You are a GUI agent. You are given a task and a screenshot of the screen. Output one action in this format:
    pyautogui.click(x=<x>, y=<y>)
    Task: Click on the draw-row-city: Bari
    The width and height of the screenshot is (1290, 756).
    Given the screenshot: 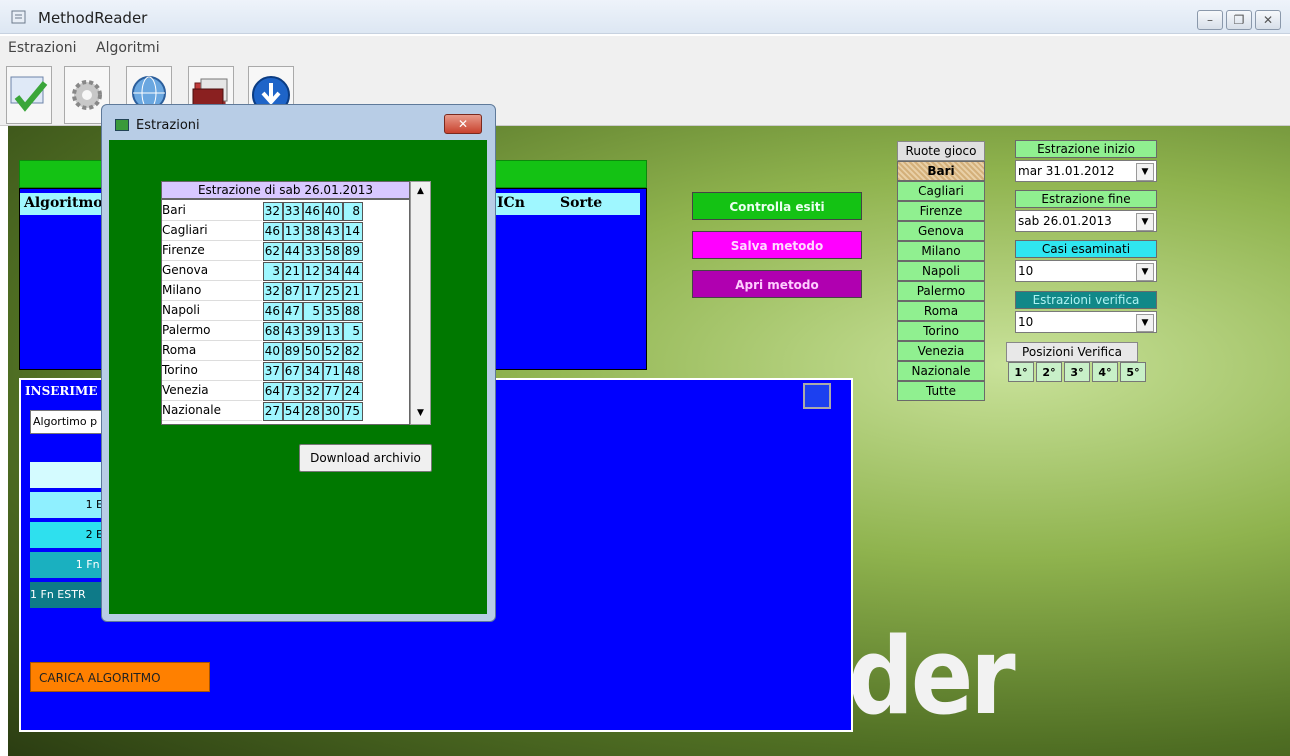 What is the action you would take?
    pyautogui.click(x=212, y=211)
    